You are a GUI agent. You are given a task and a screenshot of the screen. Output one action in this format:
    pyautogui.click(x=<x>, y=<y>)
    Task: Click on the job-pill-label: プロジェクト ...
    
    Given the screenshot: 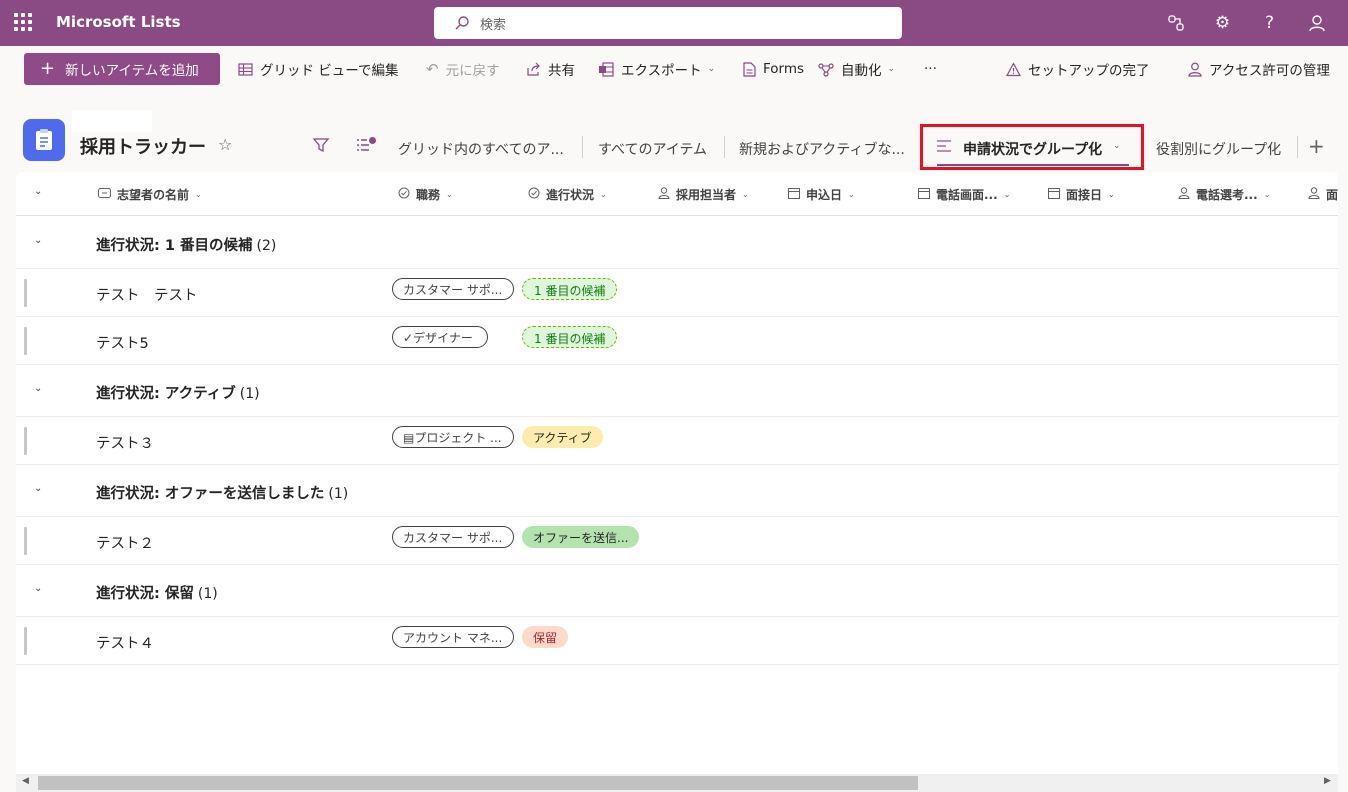 What is the action you would take?
    pyautogui.click(x=458, y=438)
    